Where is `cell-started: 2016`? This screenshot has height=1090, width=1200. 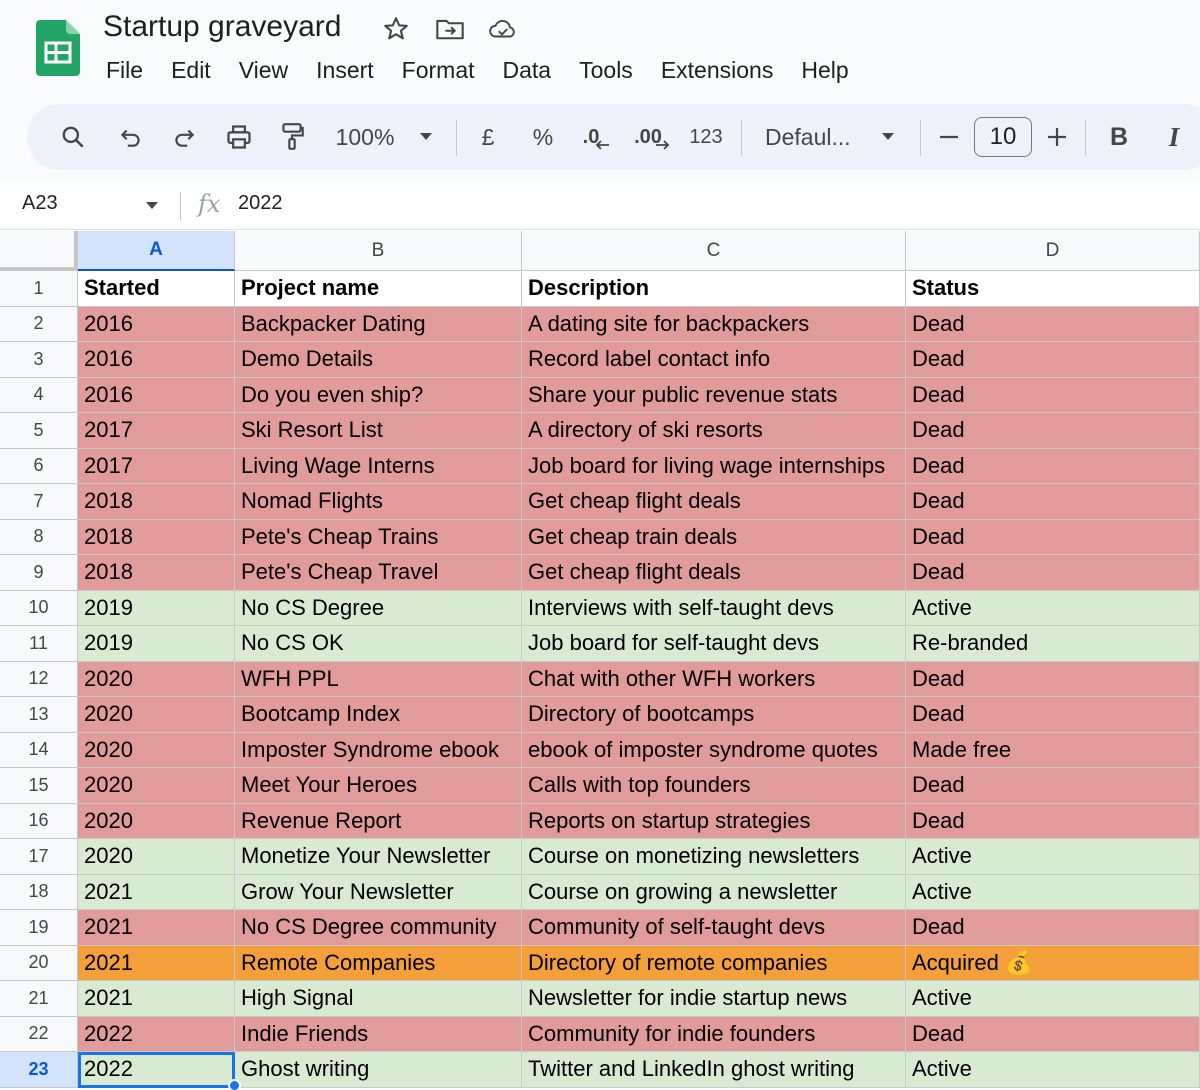
cell-started: 2016 is located at coordinates (156, 324).